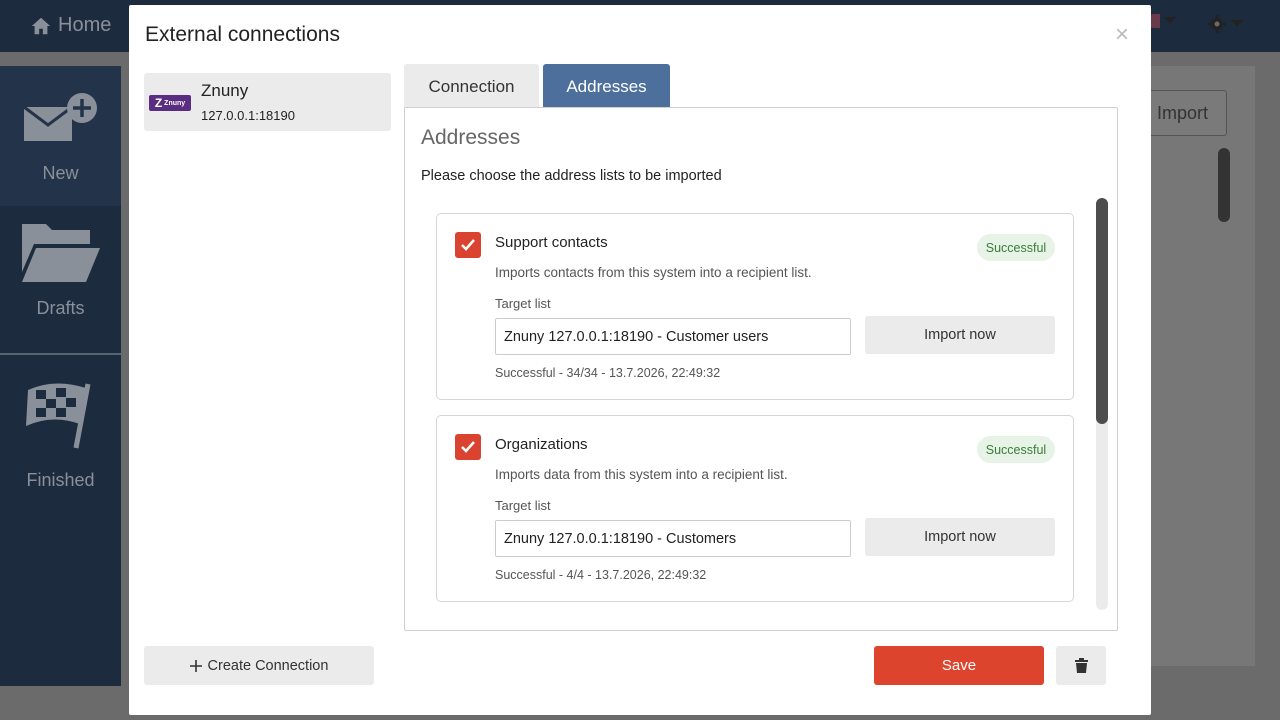  What do you see at coordinates (268, 665) in the screenshot?
I see `create-connection-label: Create Connection` at bounding box center [268, 665].